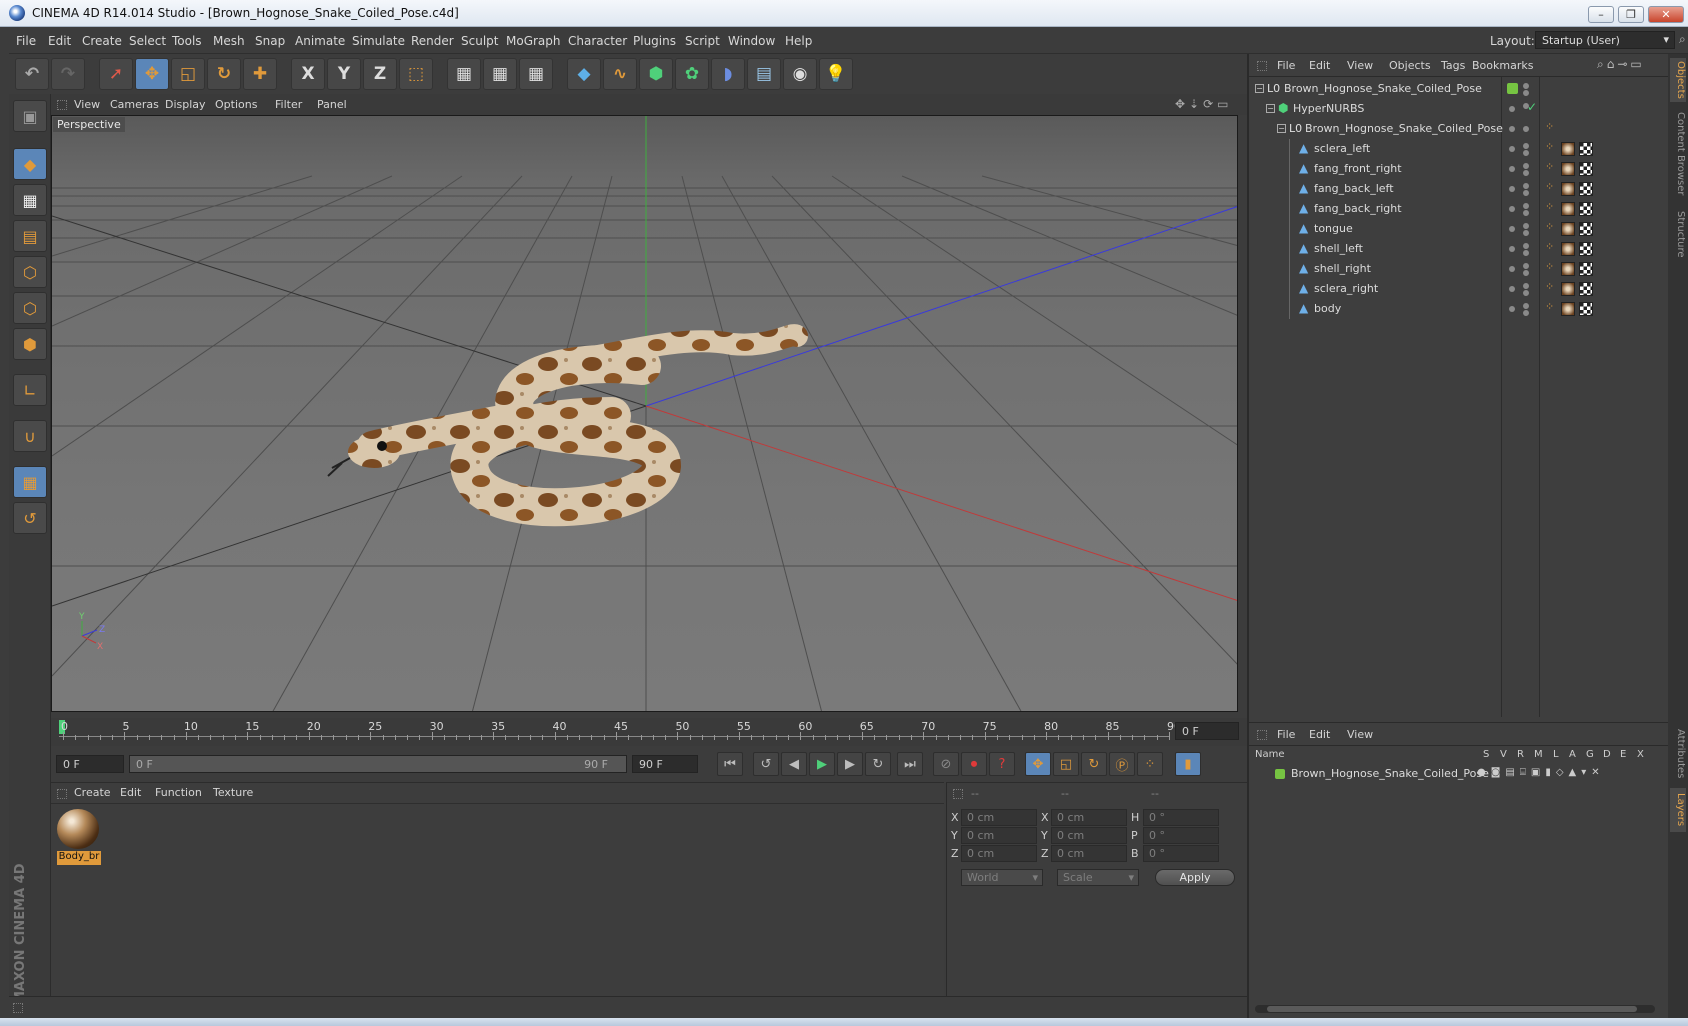  I want to click on add-array-button: ✿, so click(692, 74).